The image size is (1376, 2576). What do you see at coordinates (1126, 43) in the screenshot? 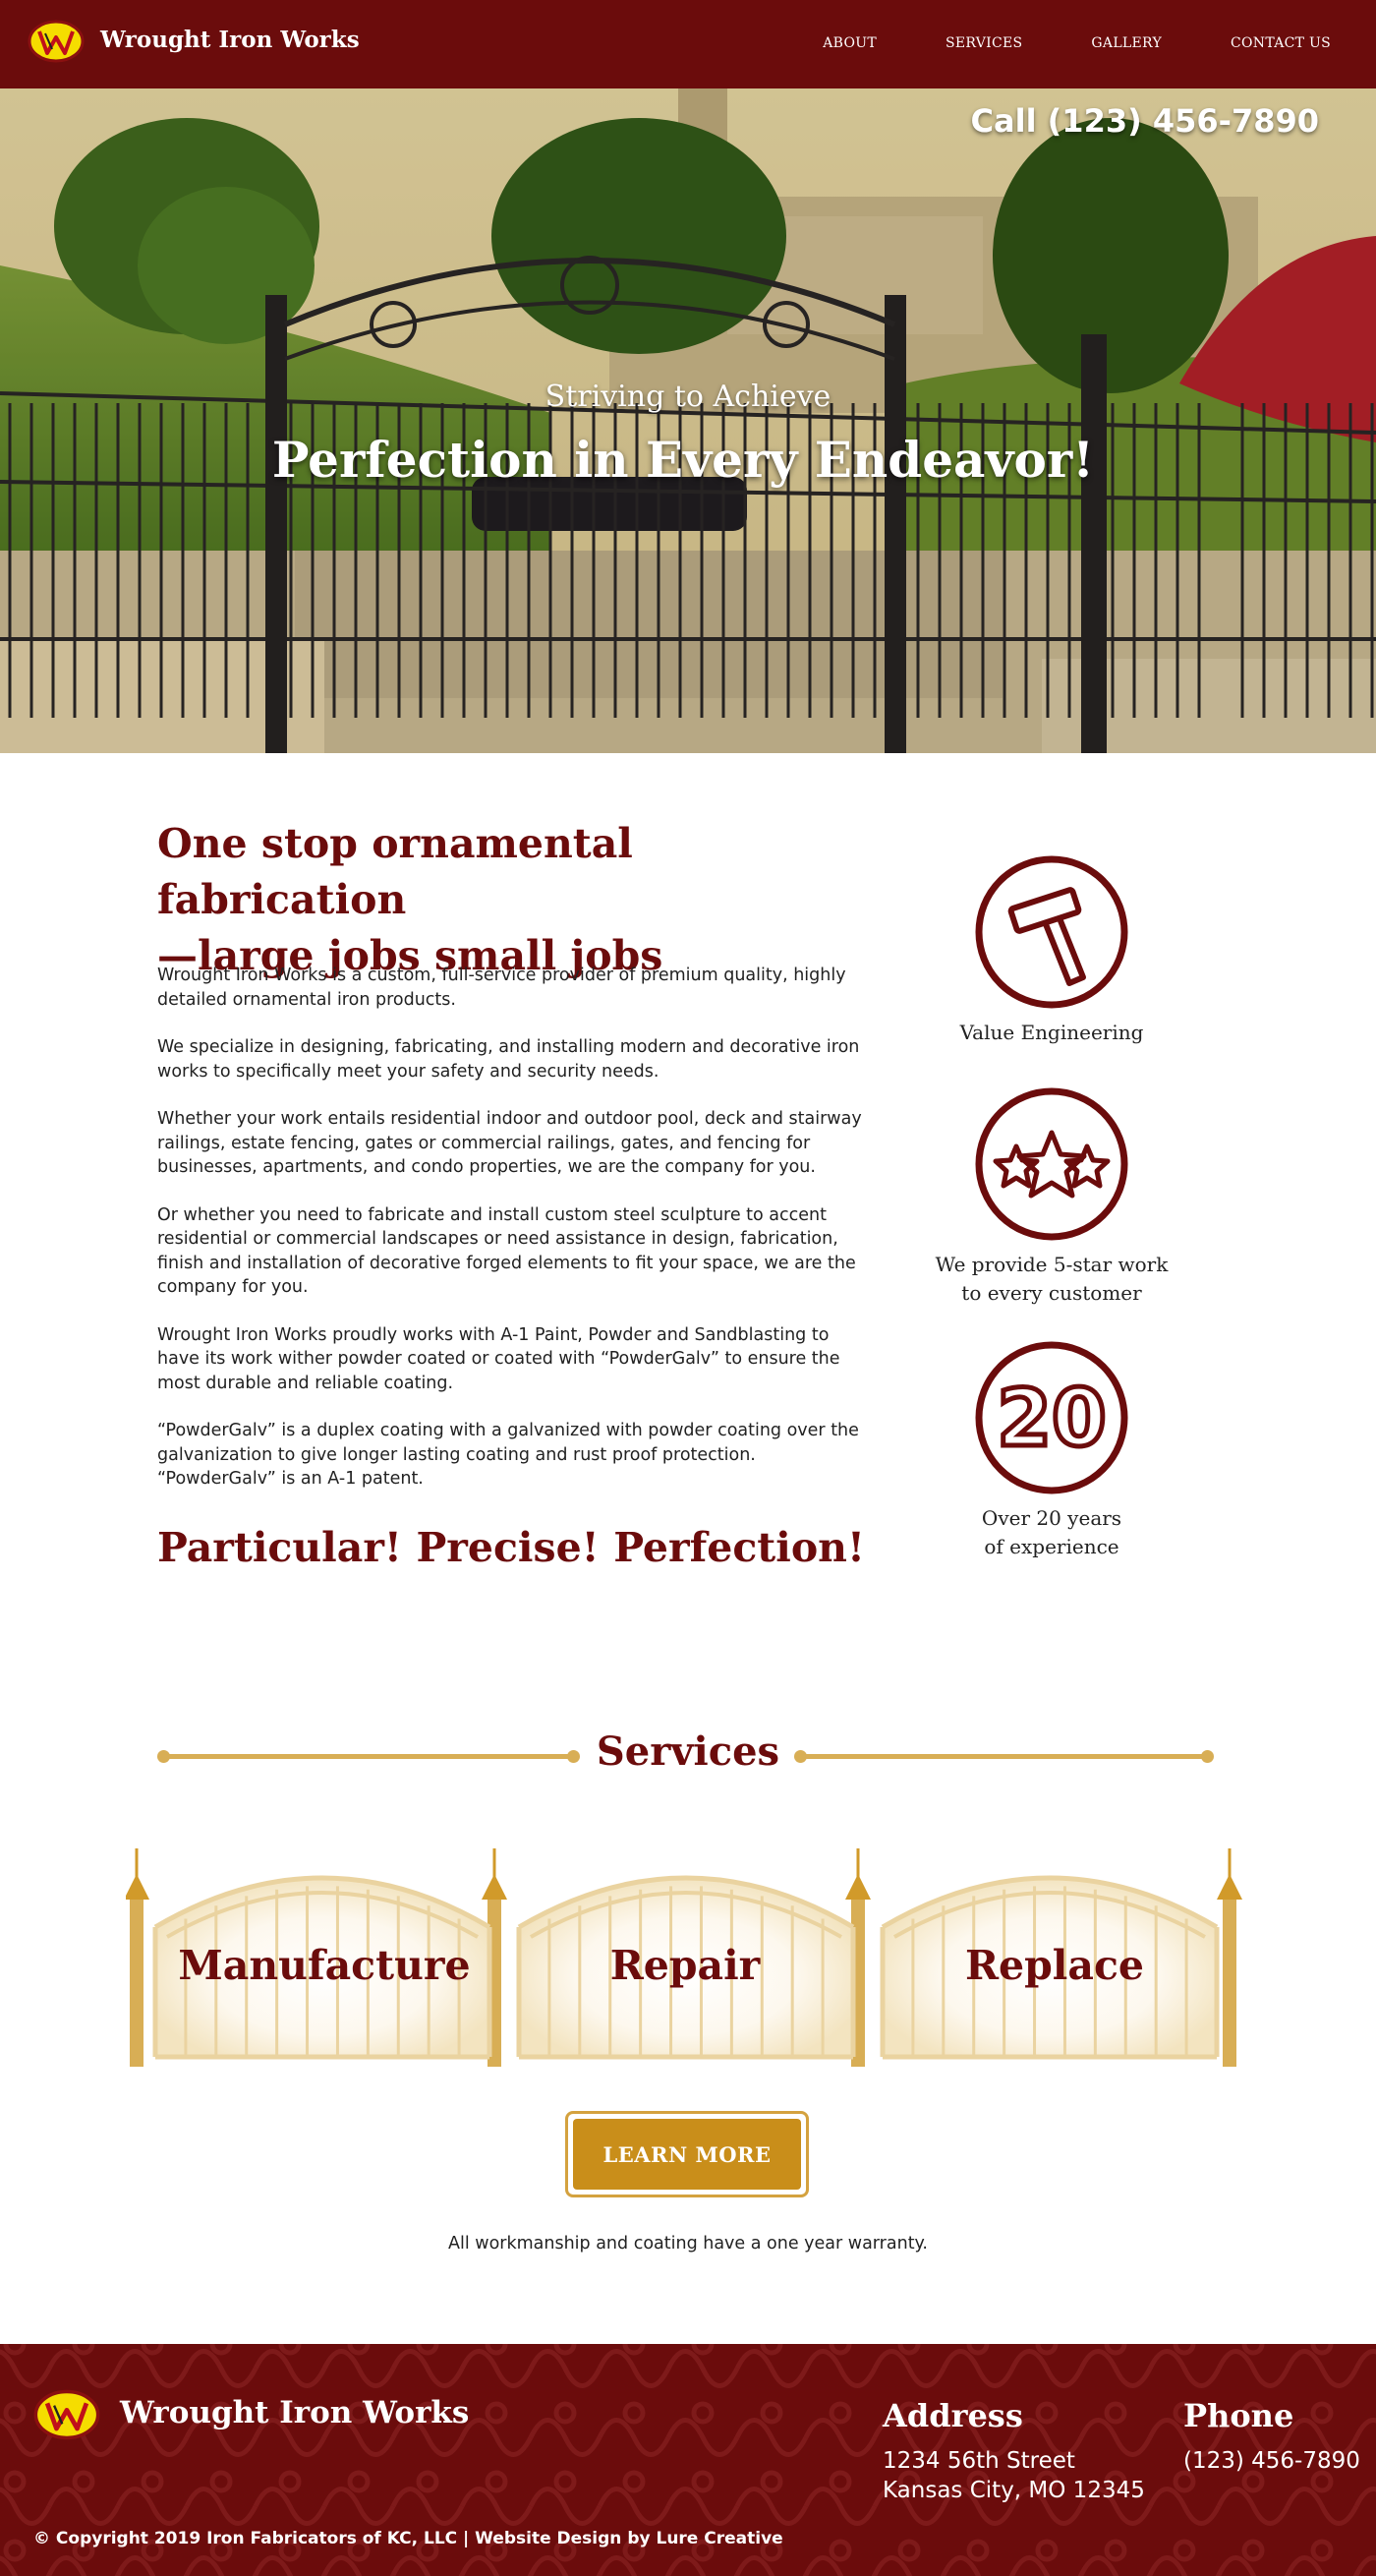
I see `nav-link-gallery: GALLERY` at bounding box center [1126, 43].